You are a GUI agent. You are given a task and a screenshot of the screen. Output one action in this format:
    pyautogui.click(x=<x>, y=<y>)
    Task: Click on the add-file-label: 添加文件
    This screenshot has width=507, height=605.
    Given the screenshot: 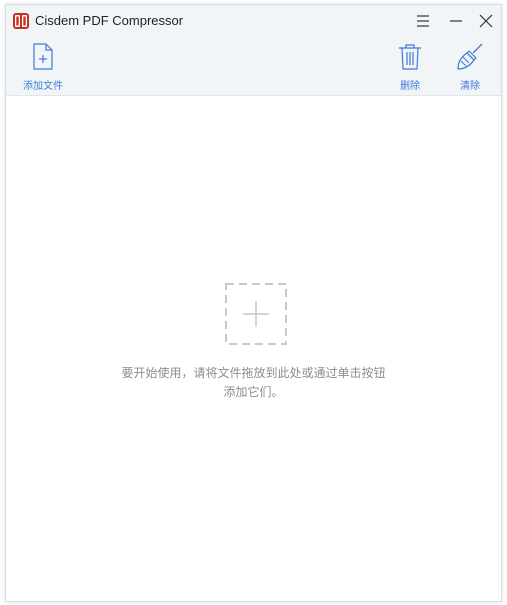 What is the action you would take?
    pyautogui.click(x=43, y=86)
    